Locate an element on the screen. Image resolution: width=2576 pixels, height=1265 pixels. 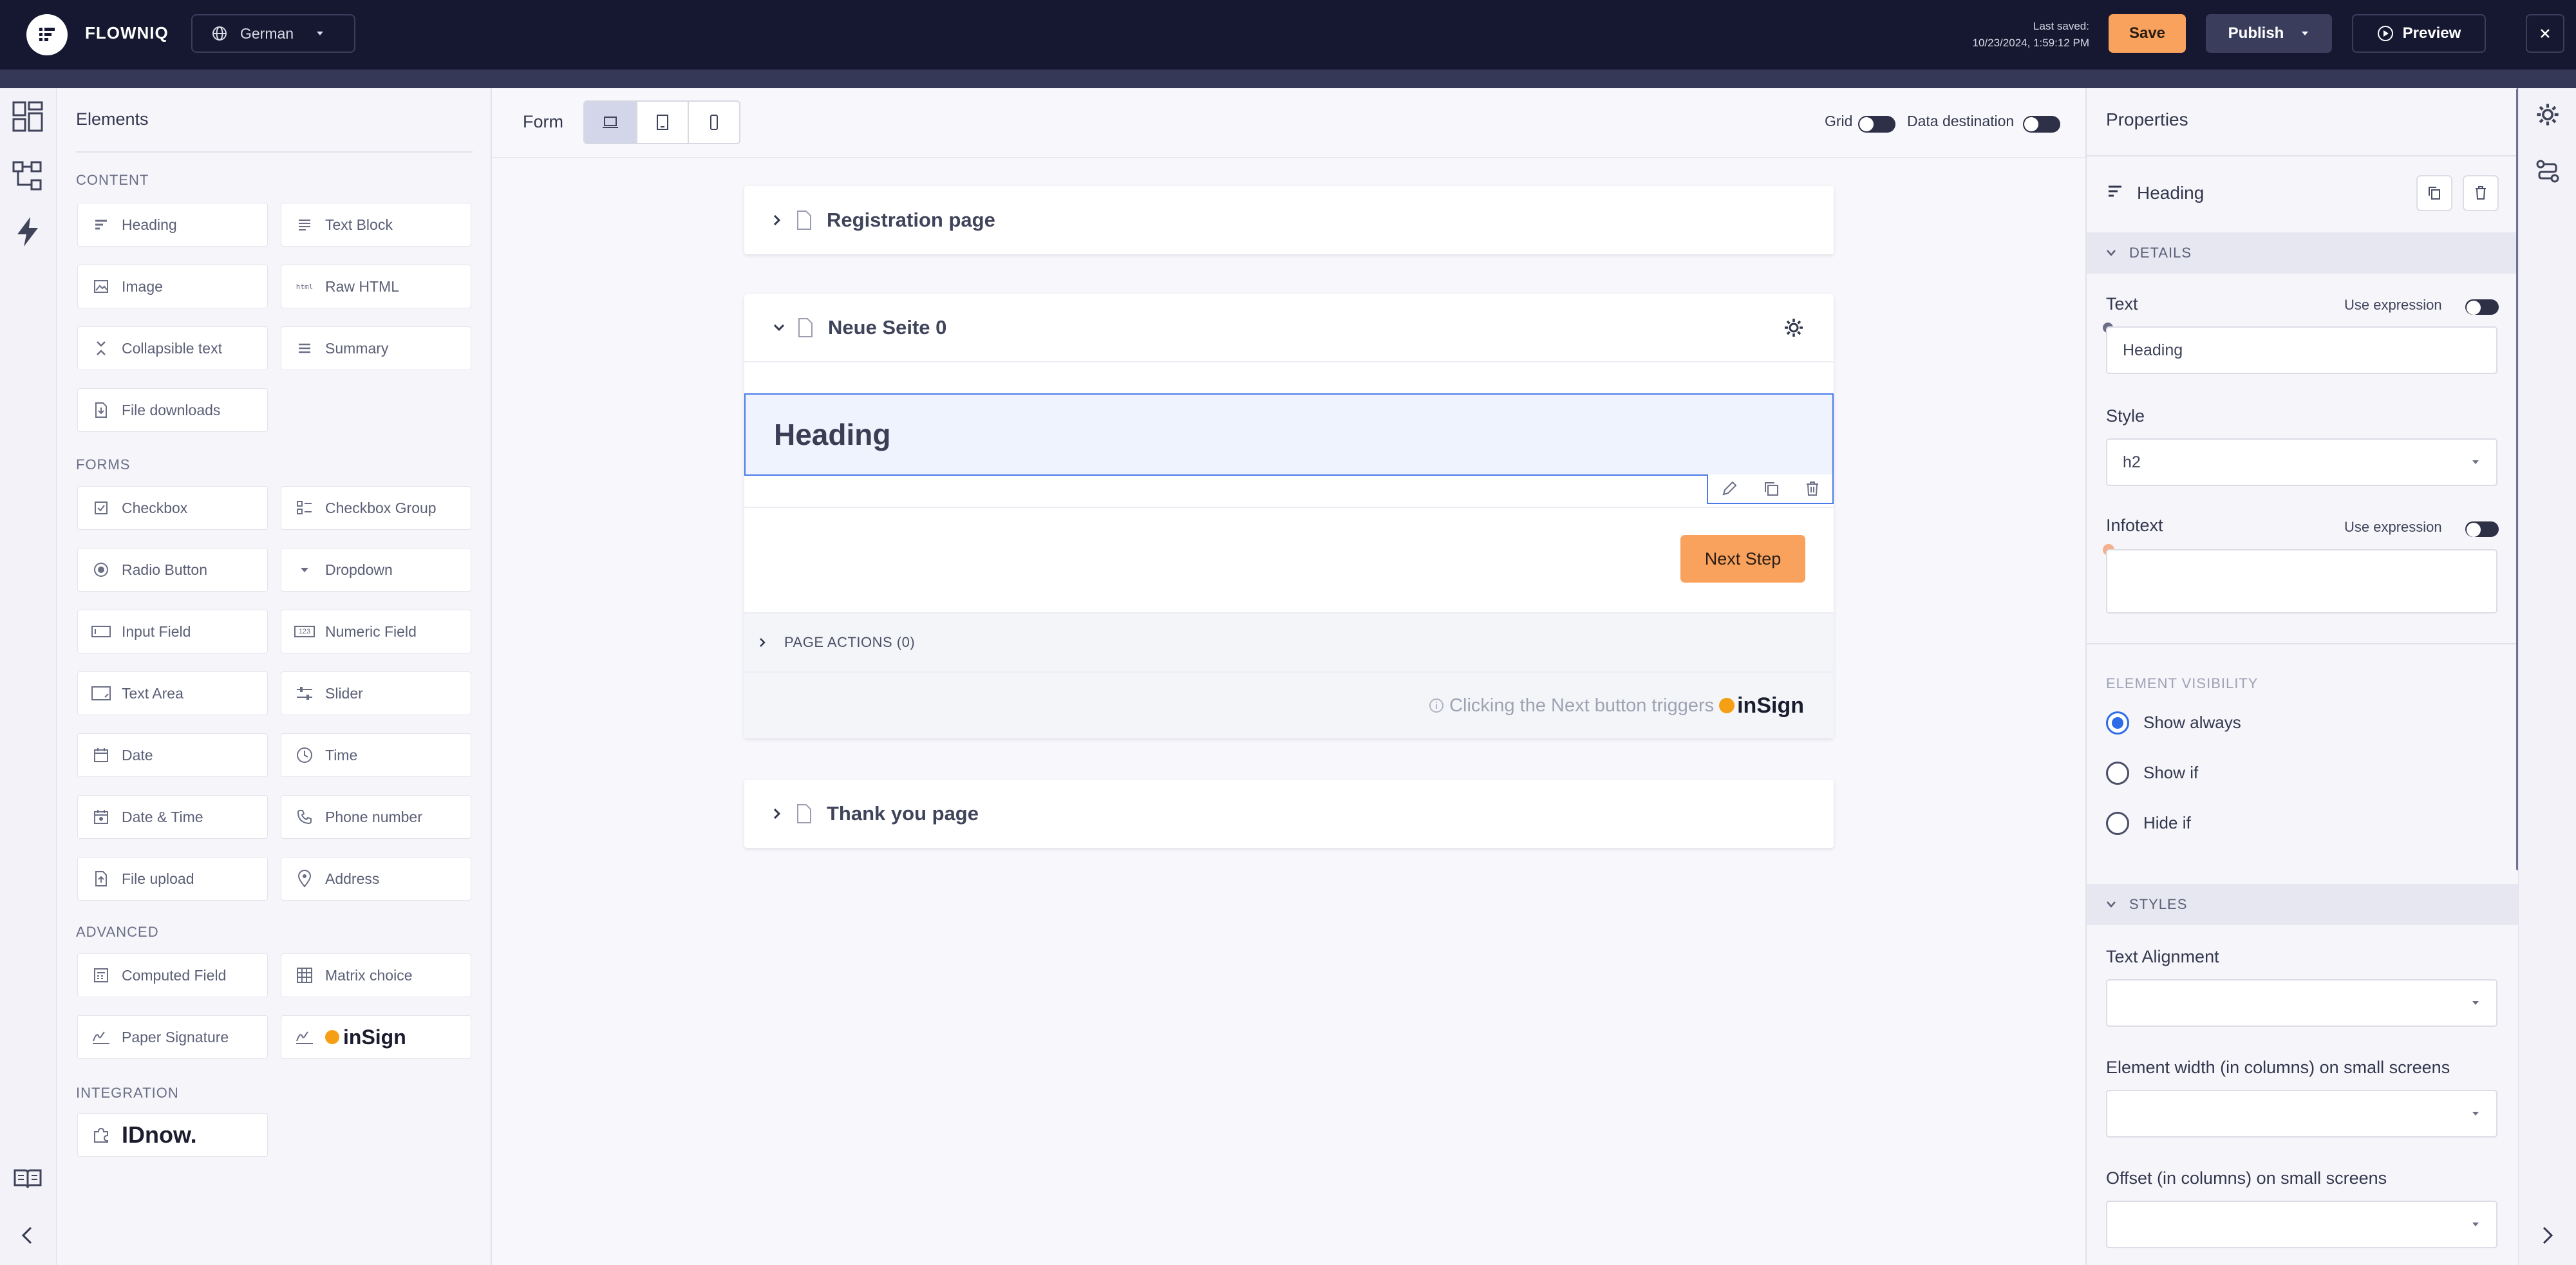
element-label: Checkbox is located at coordinates (155, 507).